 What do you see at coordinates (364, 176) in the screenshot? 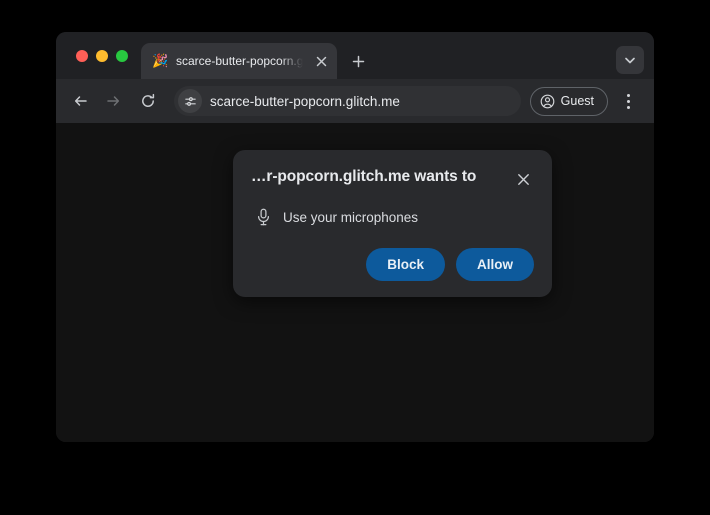
I see `dialog-title: …r-popcorn.glitch.me wants to` at bounding box center [364, 176].